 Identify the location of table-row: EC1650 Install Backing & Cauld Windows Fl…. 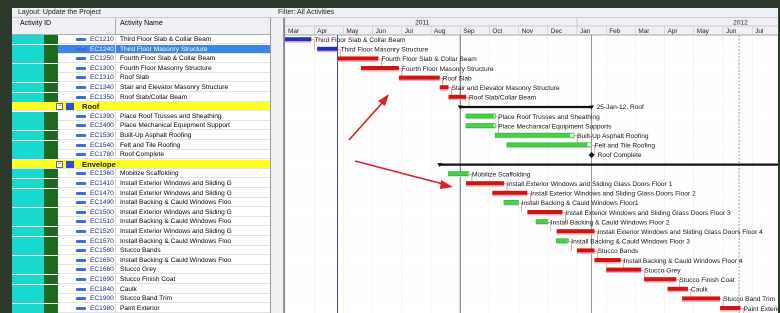
(141, 260).